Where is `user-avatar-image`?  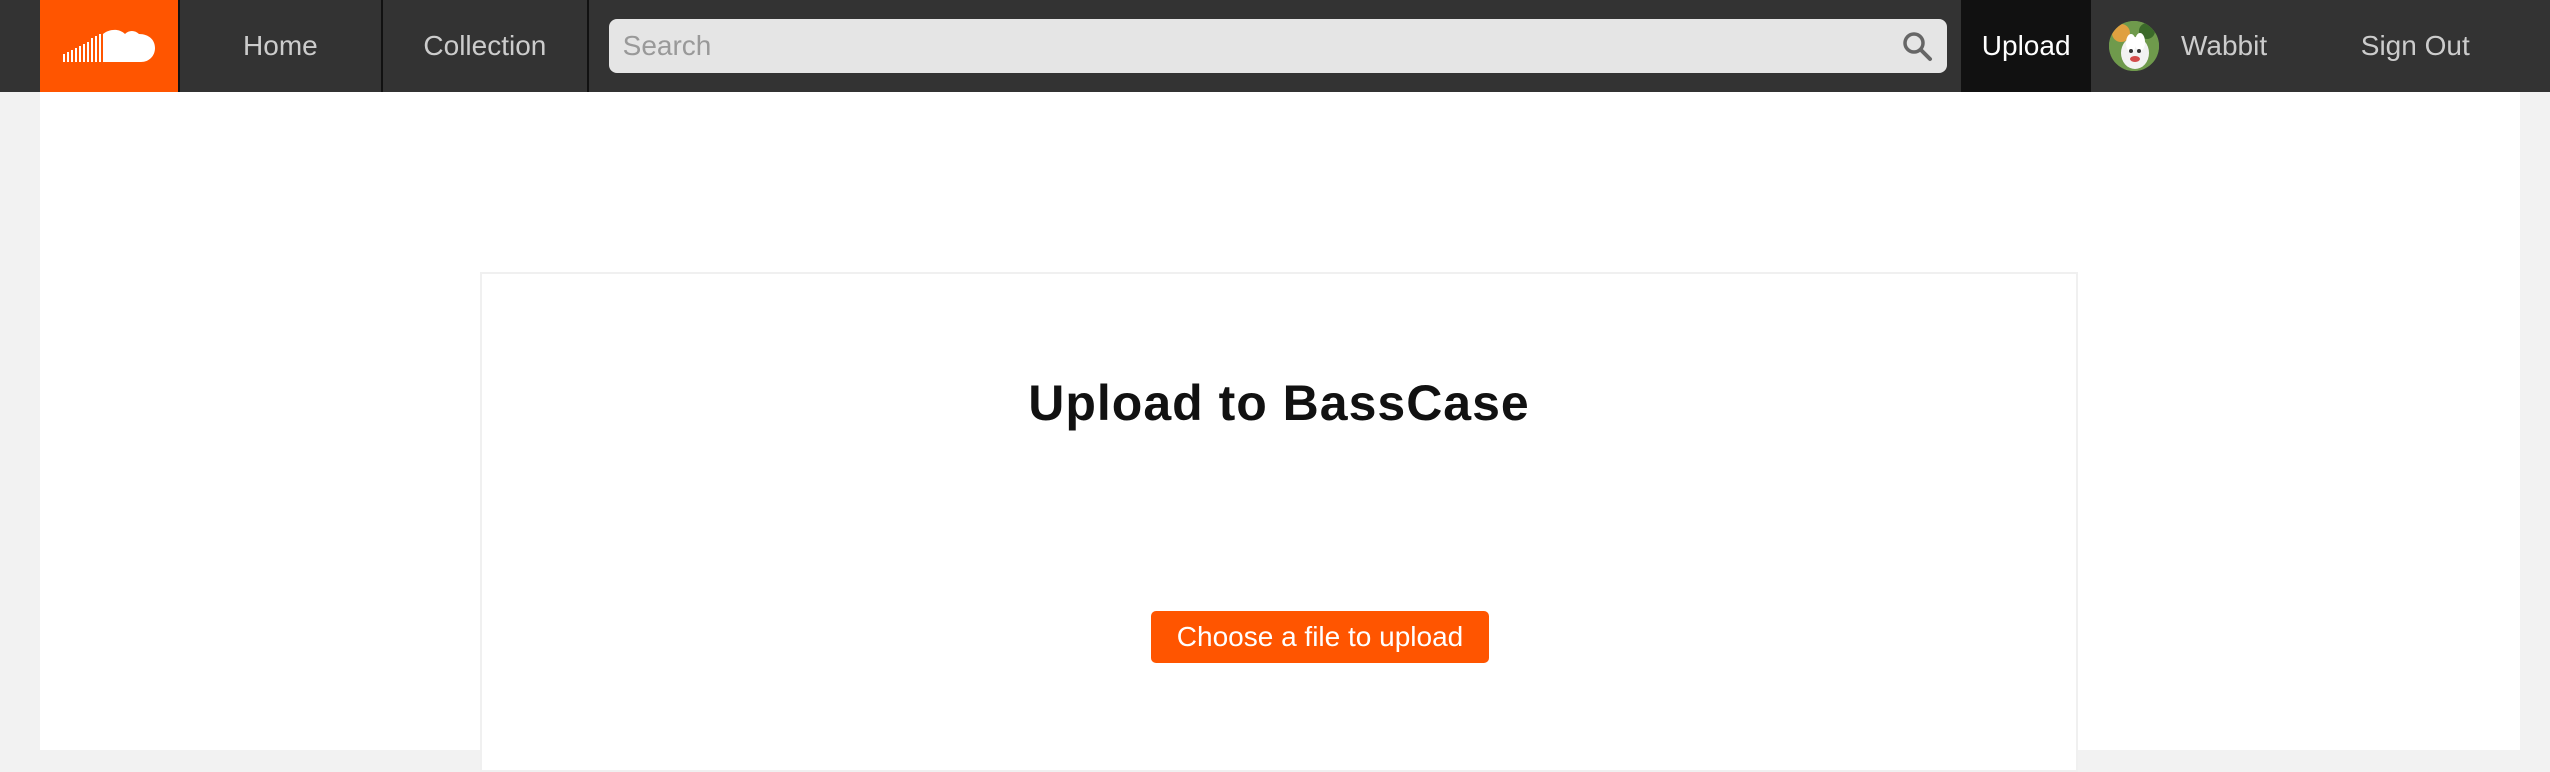
user-avatar-image is located at coordinates (2134, 46).